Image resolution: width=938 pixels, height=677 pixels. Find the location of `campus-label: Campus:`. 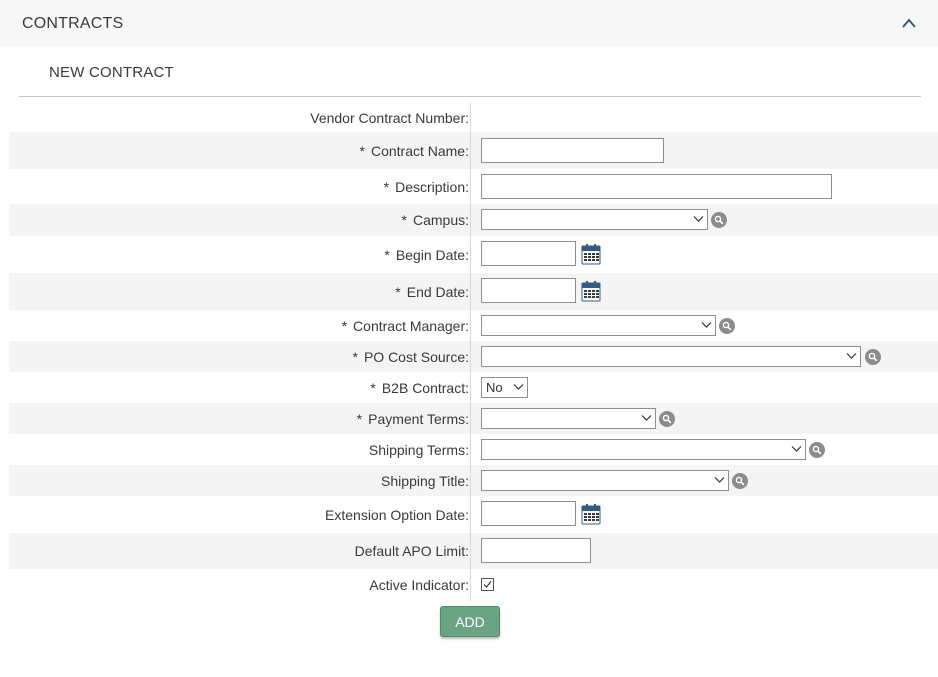

campus-label: Campus: is located at coordinates (440, 220).